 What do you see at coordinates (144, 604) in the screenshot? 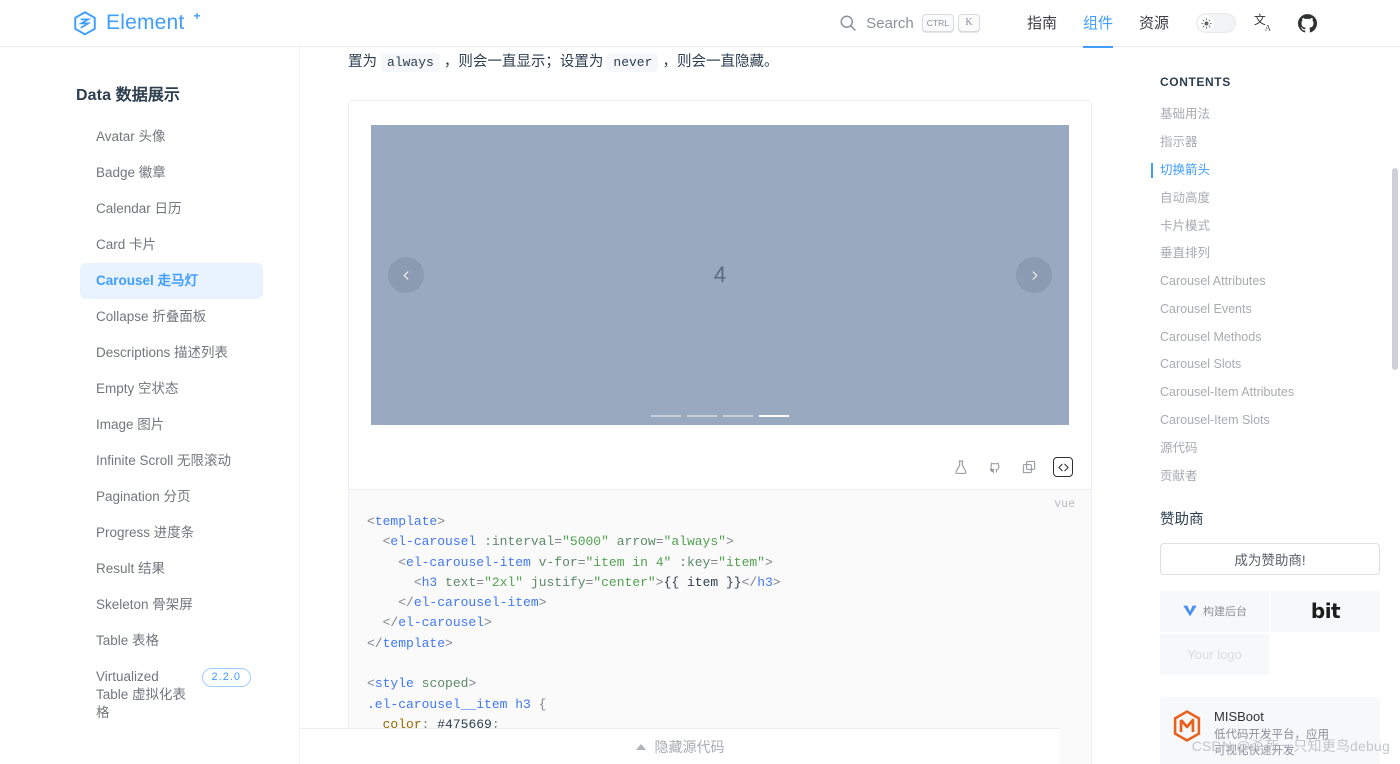
I see `sidebar-item-label: Skeleton 骨架屏` at bounding box center [144, 604].